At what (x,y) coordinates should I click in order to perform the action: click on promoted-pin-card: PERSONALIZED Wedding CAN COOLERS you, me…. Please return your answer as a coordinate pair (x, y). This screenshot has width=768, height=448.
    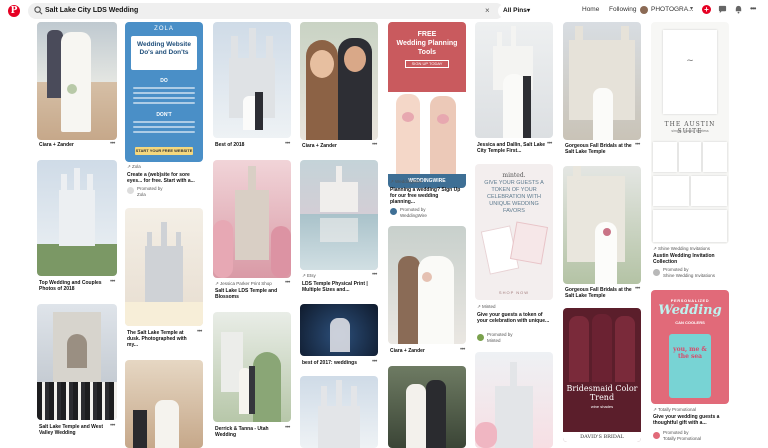
    Looking at the image, I should click on (691, 369).